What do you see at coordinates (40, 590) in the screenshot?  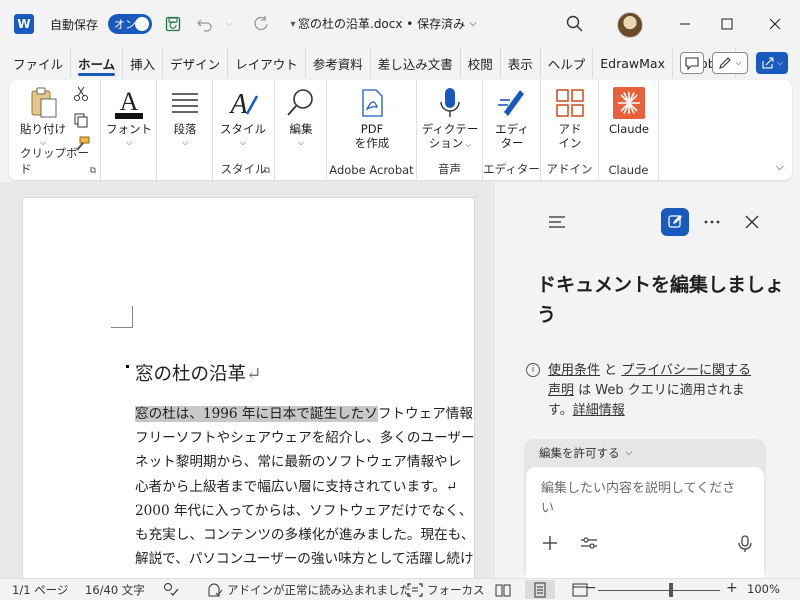 I see `page-count: 1/1 ページ` at bounding box center [40, 590].